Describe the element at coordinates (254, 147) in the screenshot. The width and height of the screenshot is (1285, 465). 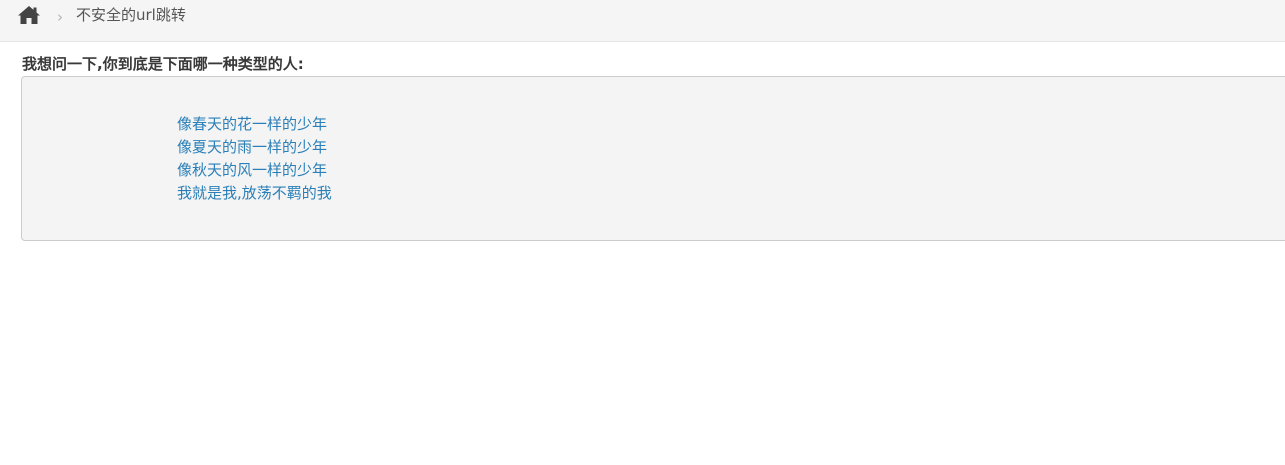
I see `option-link-summer: 像夏天的雨一样的少年` at that location.